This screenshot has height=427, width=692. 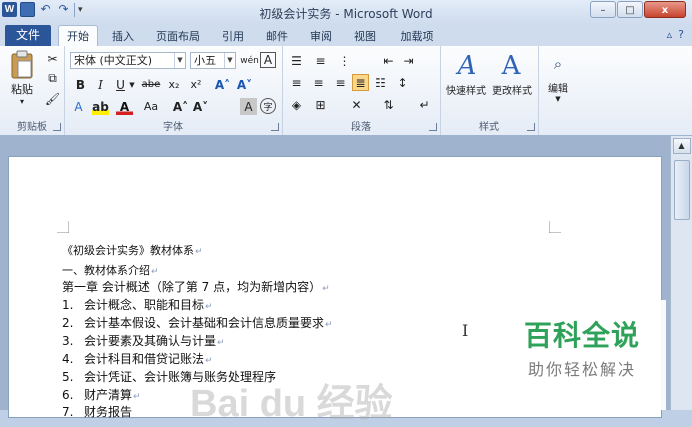 I want to click on chinese-layout-icon: ✕, so click(x=356, y=104).